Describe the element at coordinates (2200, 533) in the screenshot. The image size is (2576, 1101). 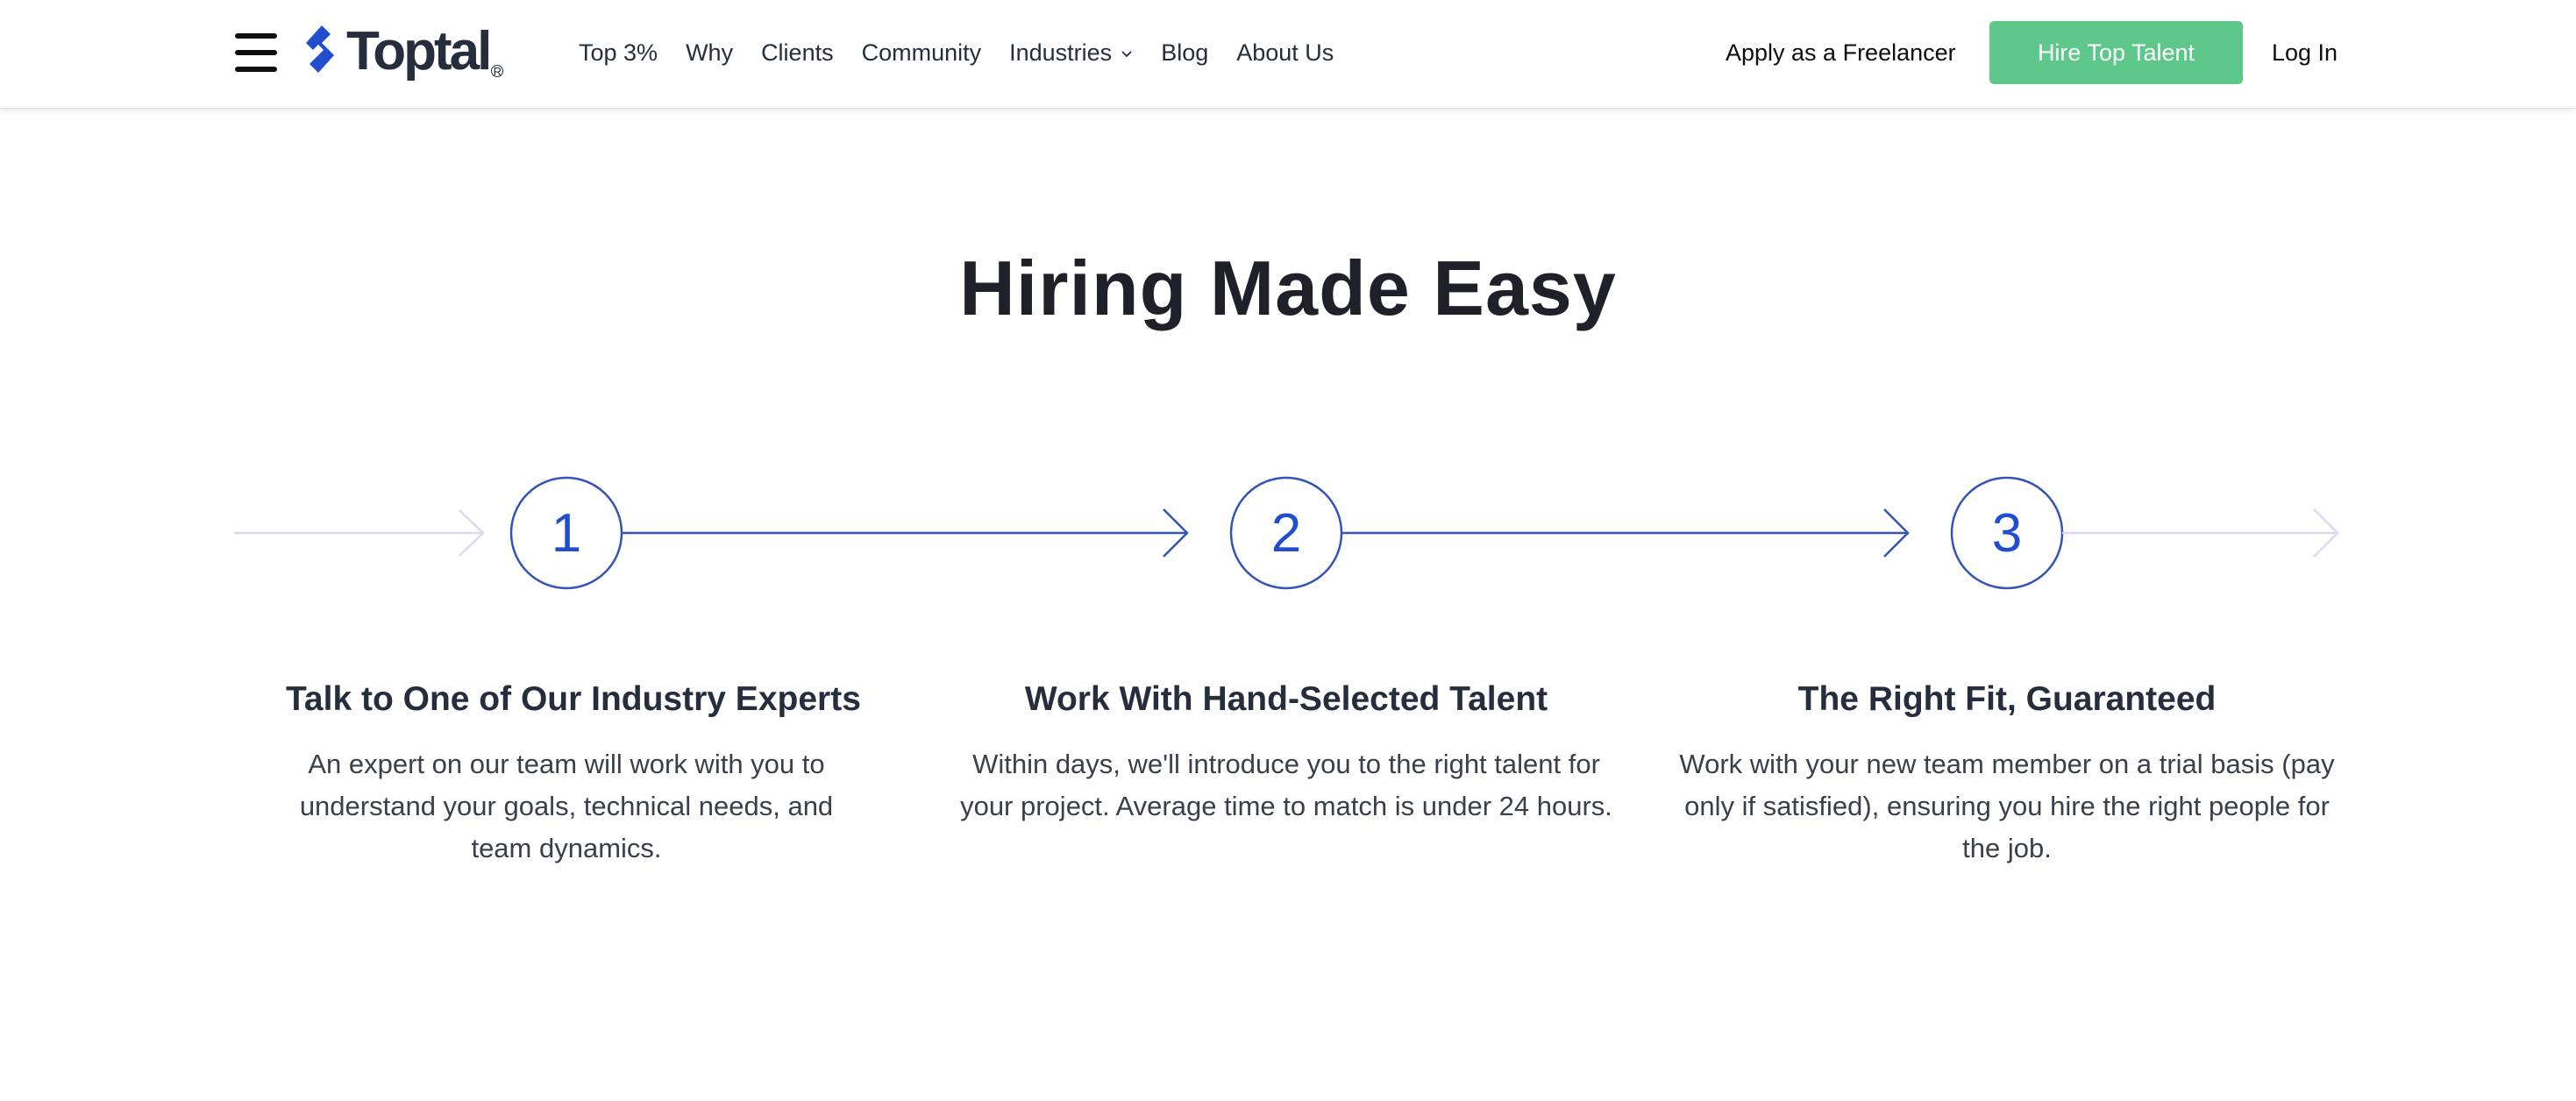
I see `lead-out-arrow-icon` at that location.